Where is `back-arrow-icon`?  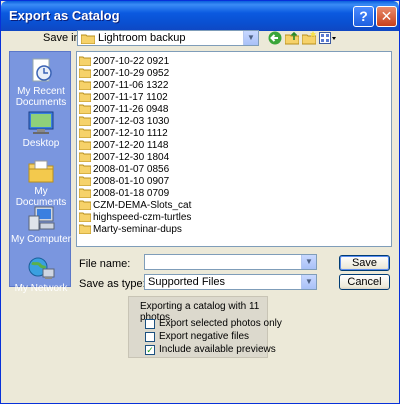 back-arrow-icon is located at coordinates (275, 38).